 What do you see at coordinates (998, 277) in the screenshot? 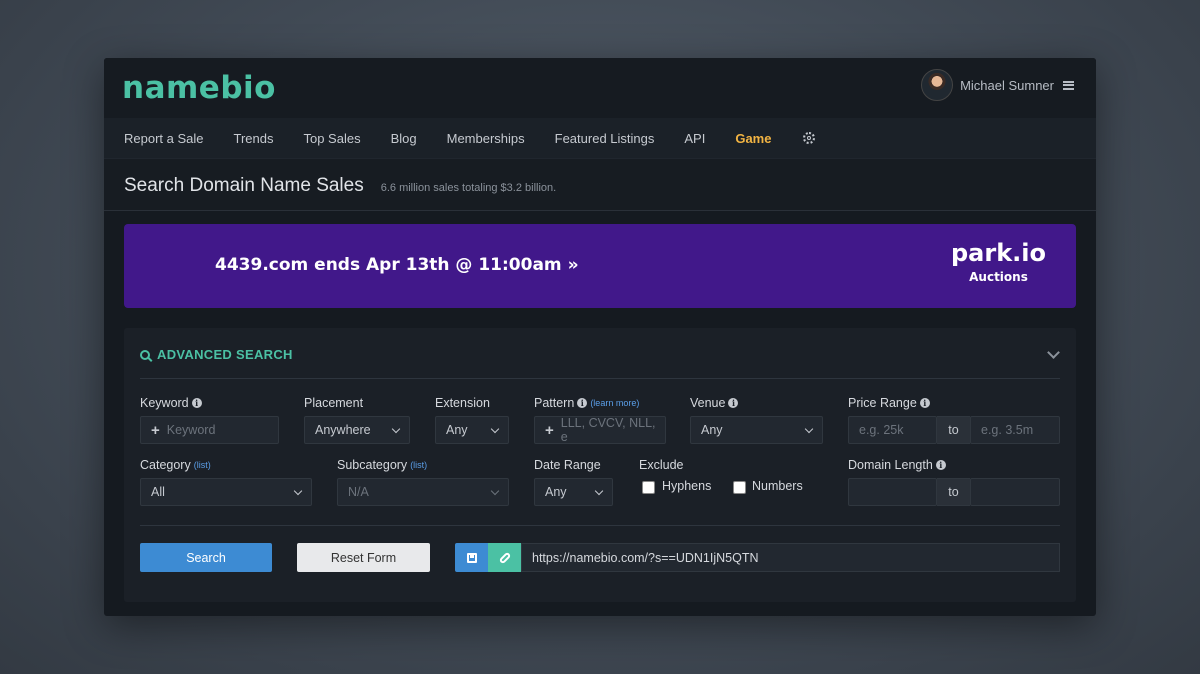
I see `parkio-sub: Auctions` at bounding box center [998, 277].